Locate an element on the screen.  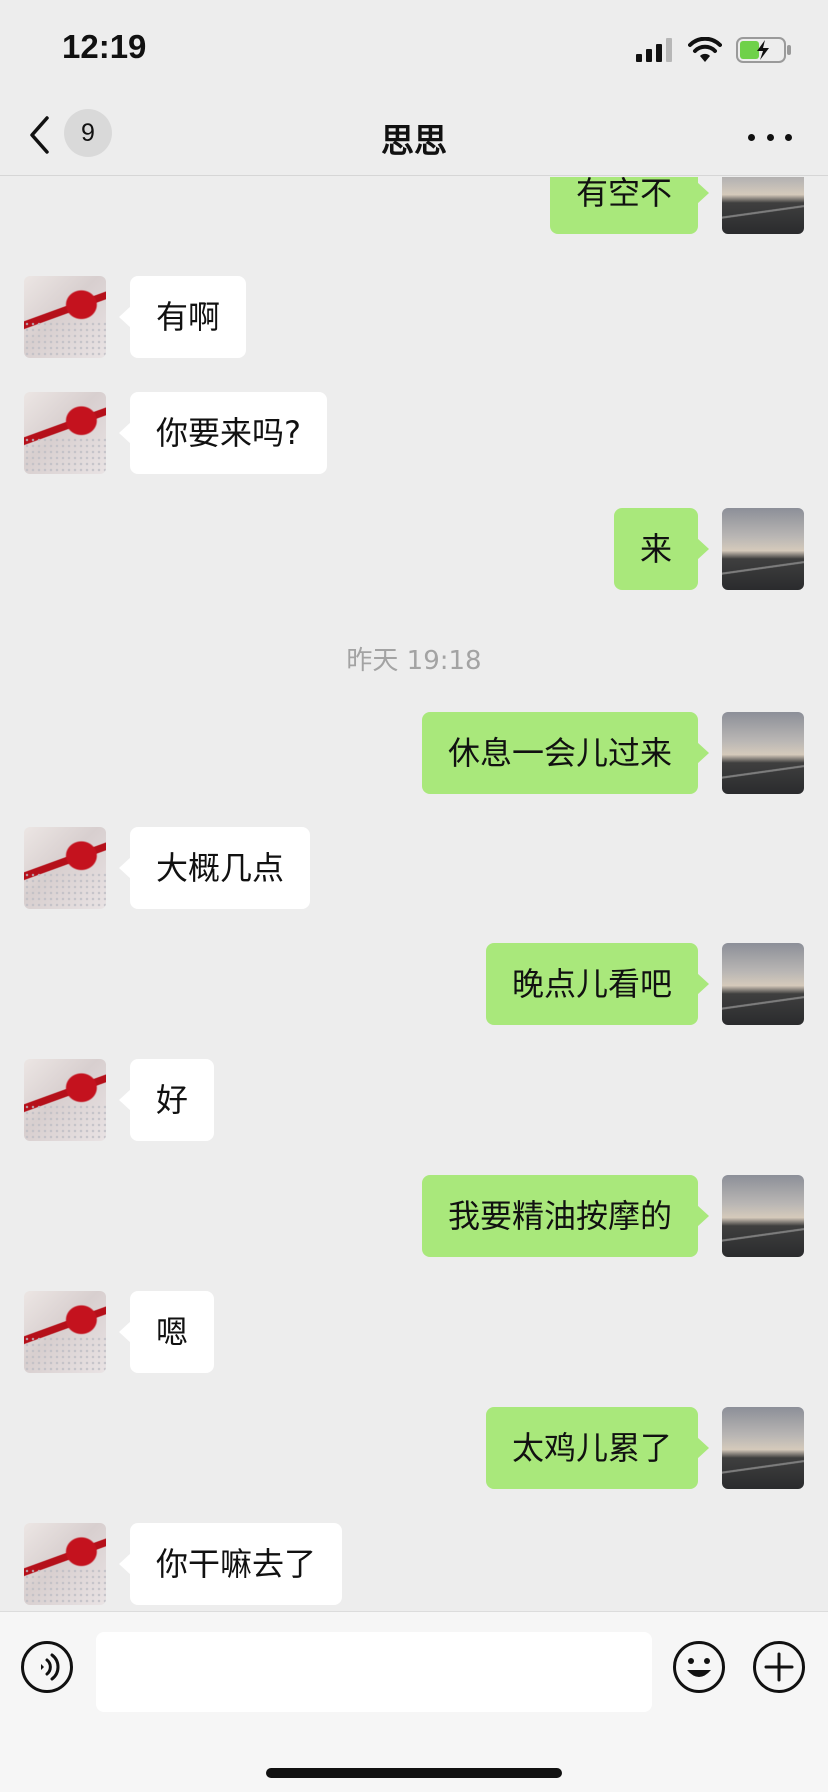
emoji-button is located at coordinates (699, 1667).